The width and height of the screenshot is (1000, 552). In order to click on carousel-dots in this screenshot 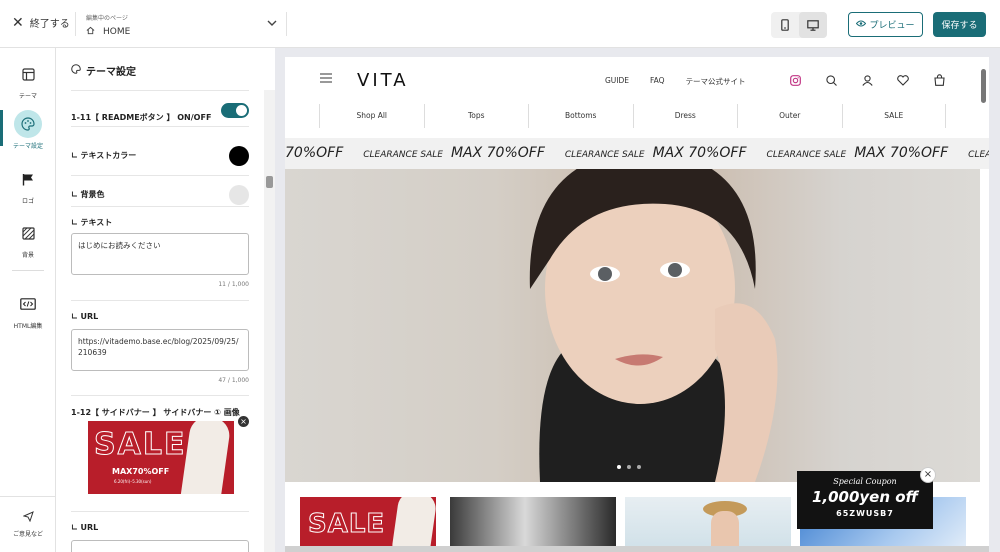, I will do `click(629, 467)`.